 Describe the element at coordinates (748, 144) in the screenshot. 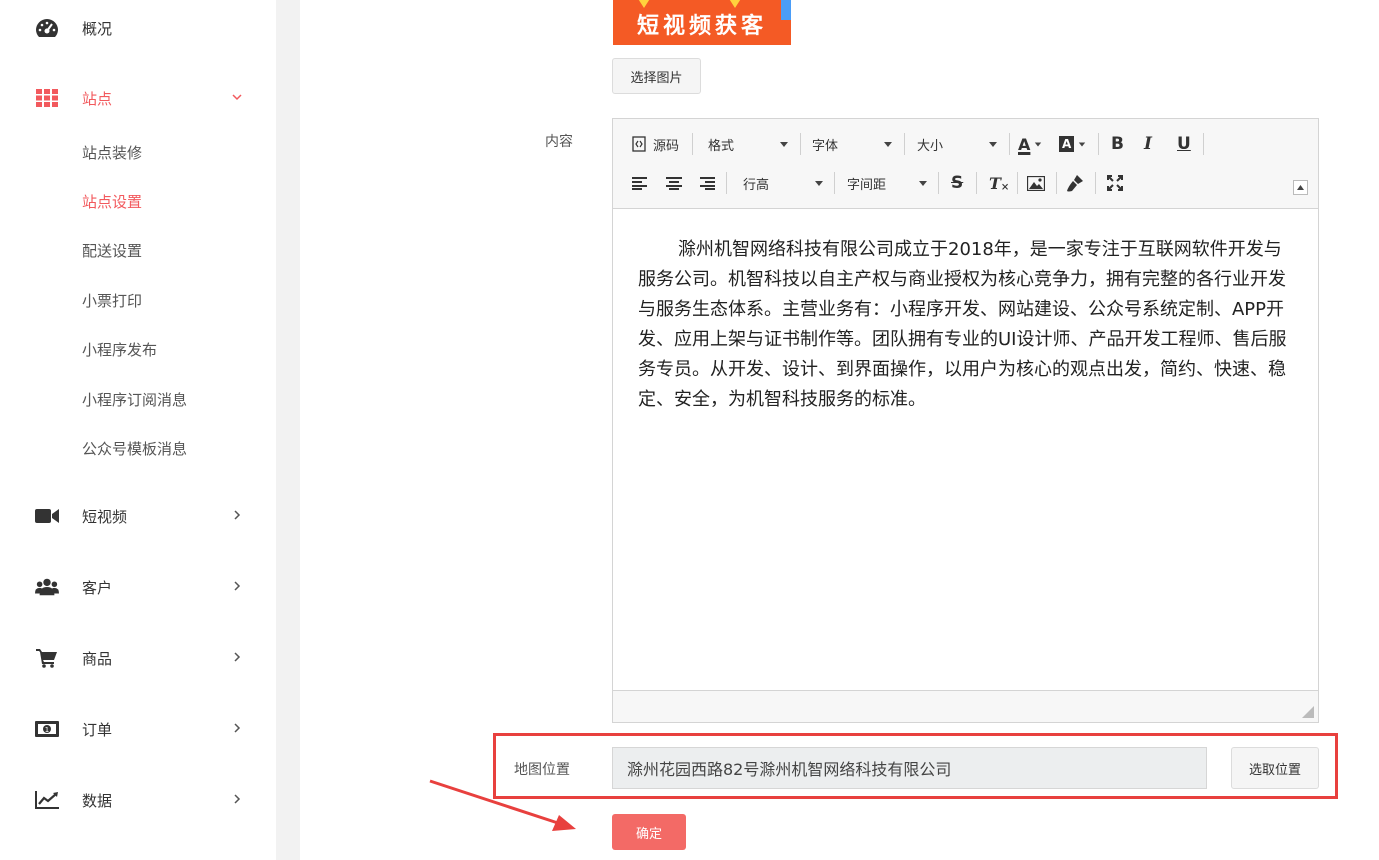

I see `format-dropdown: 格式` at that location.